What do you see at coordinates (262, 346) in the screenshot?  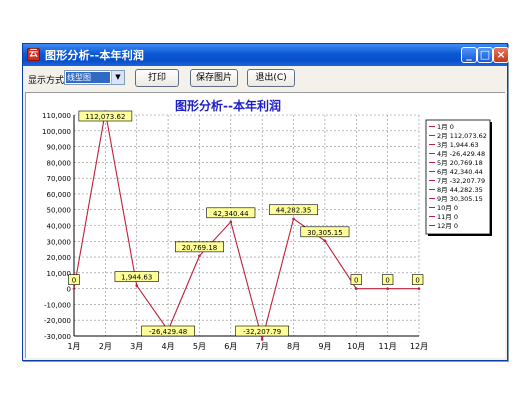 I see `x-tick-label: 7月` at bounding box center [262, 346].